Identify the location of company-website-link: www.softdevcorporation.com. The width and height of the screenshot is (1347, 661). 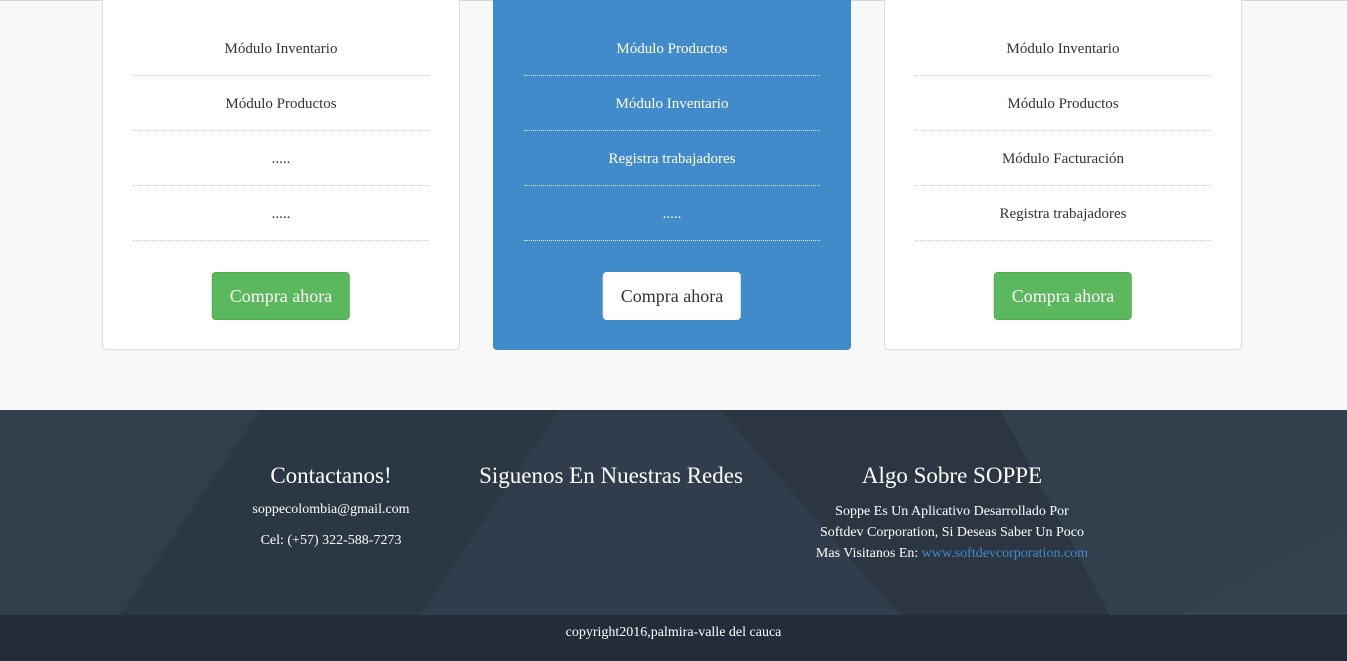
(1005, 553).